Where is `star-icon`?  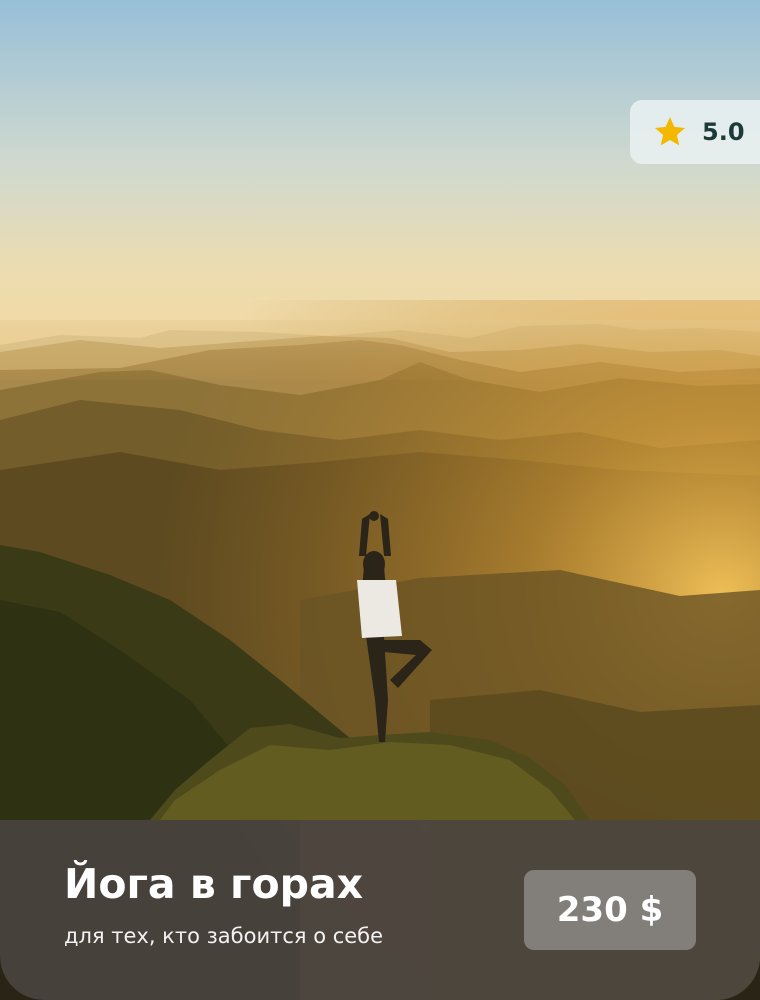
star-icon is located at coordinates (670, 131).